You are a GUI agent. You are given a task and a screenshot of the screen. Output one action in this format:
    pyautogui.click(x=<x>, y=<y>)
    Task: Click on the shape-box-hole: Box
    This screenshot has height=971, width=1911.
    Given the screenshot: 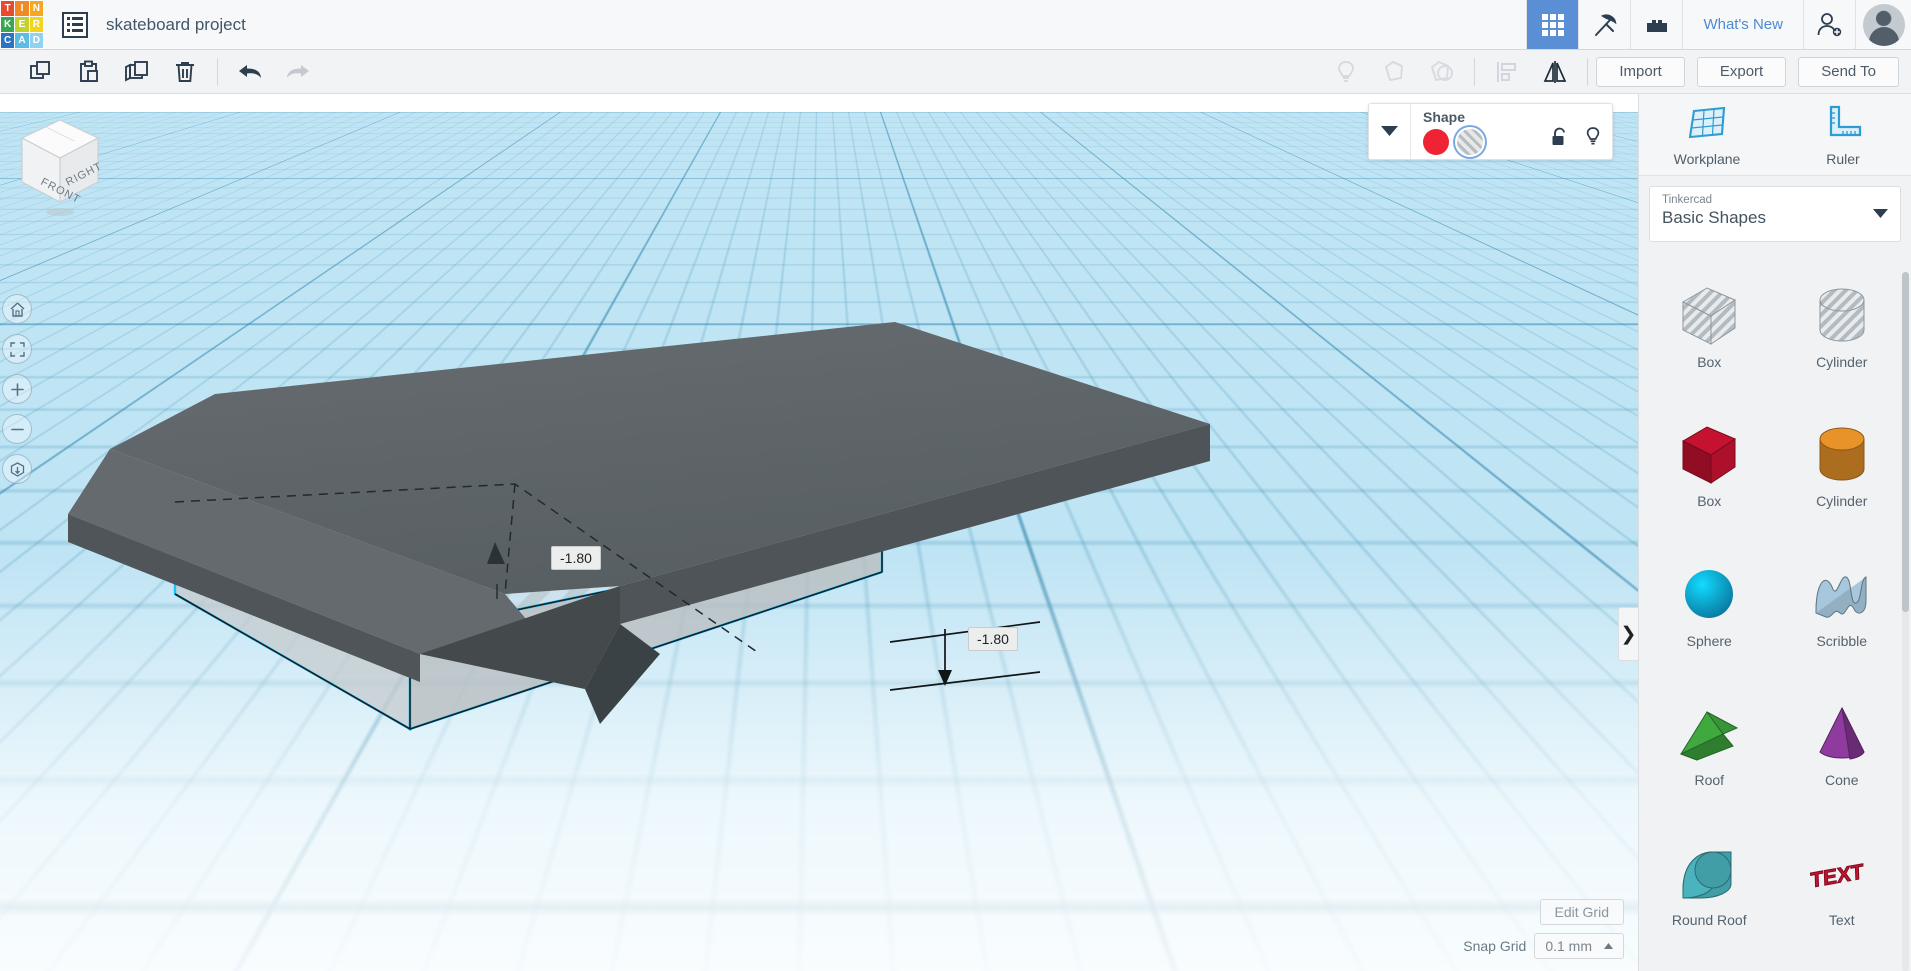 What is the action you would take?
    pyautogui.click(x=1709, y=331)
    